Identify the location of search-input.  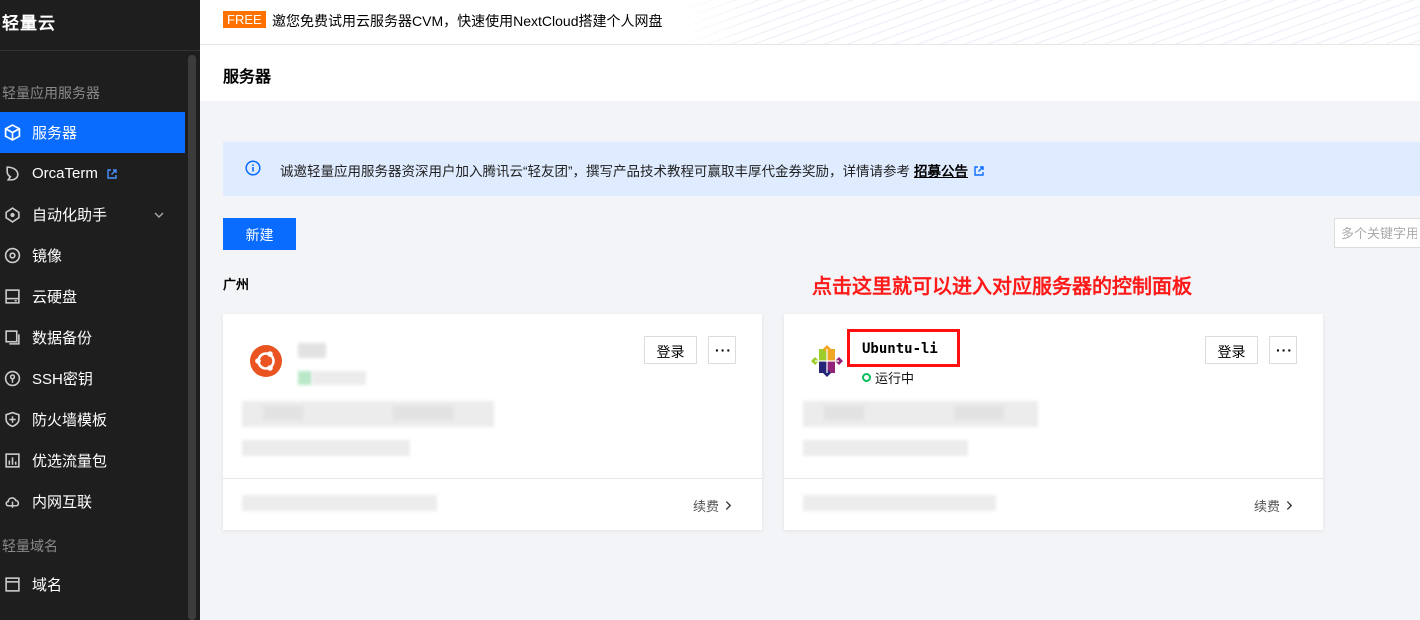
(1377, 233).